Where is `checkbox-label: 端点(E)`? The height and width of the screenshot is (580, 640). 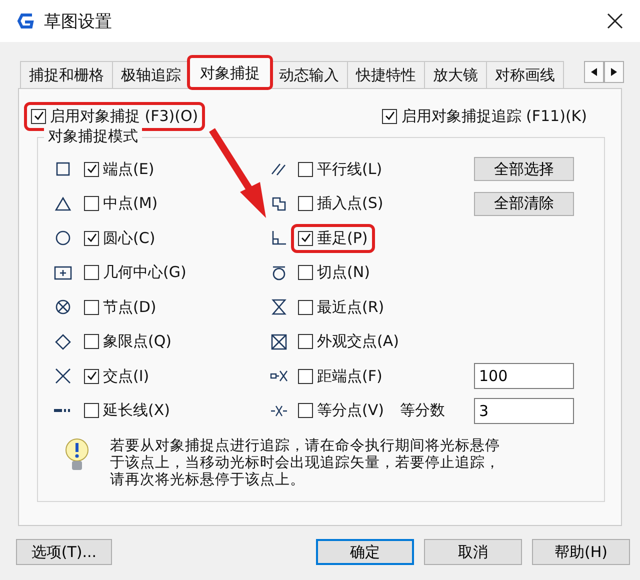
checkbox-label: 端点(E) is located at coordinates (128, 169).